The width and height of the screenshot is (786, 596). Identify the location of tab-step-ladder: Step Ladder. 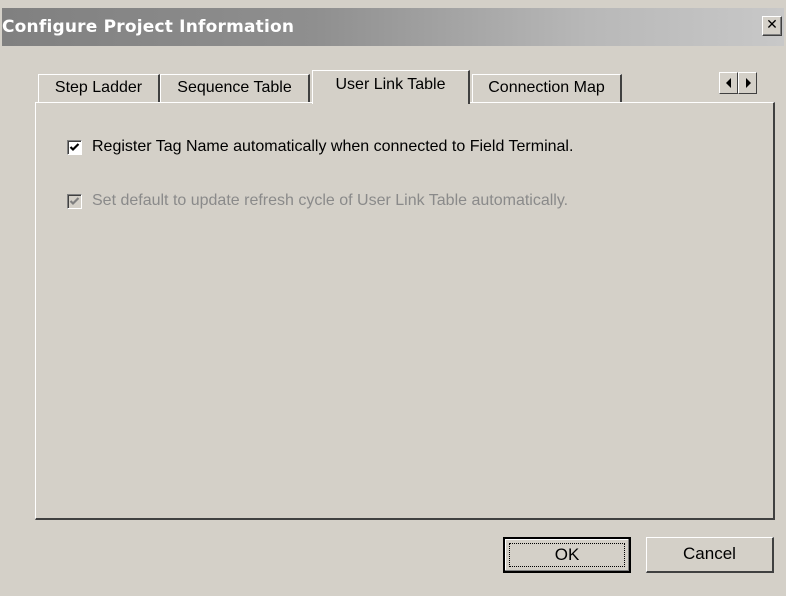
(99, 88).